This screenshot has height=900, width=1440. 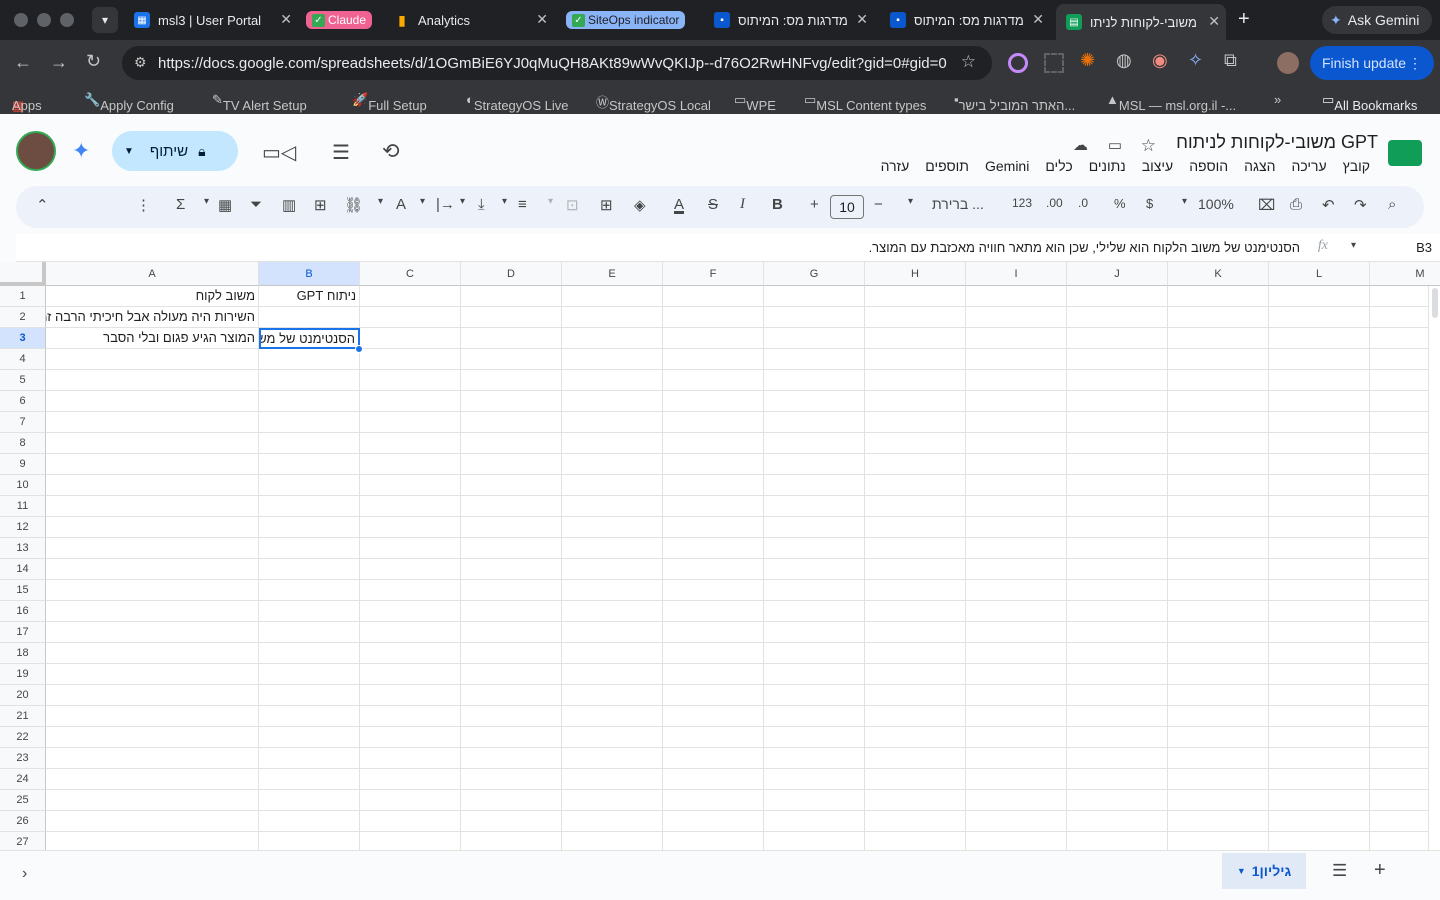 What do you see at coordinates (256, 204) in the screenshot?
I see `filter-icon: ⏷` at bounding box center [256, 204].